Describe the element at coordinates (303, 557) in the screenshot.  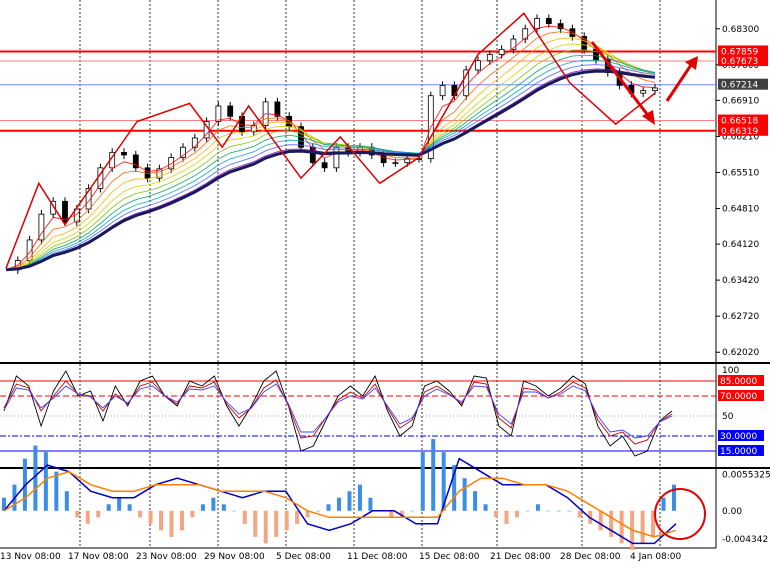
I see `x-axis-label: 5 Dec 08:00` at that location.